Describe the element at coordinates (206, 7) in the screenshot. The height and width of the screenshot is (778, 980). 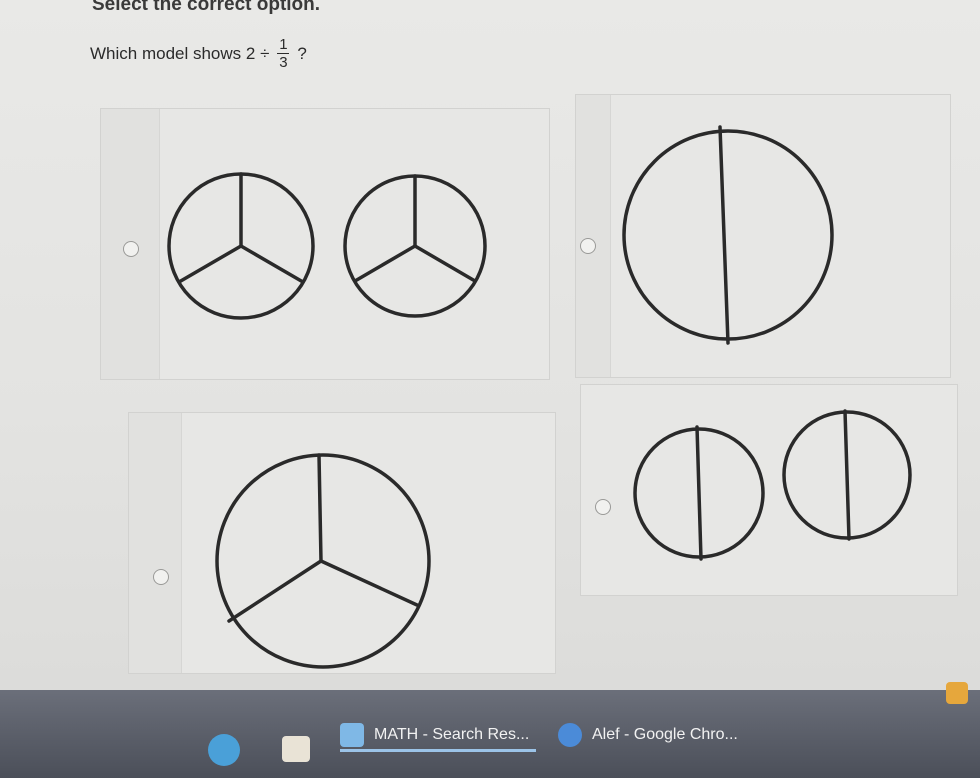
I see `instruction-text: Select the correct option.` at that location.